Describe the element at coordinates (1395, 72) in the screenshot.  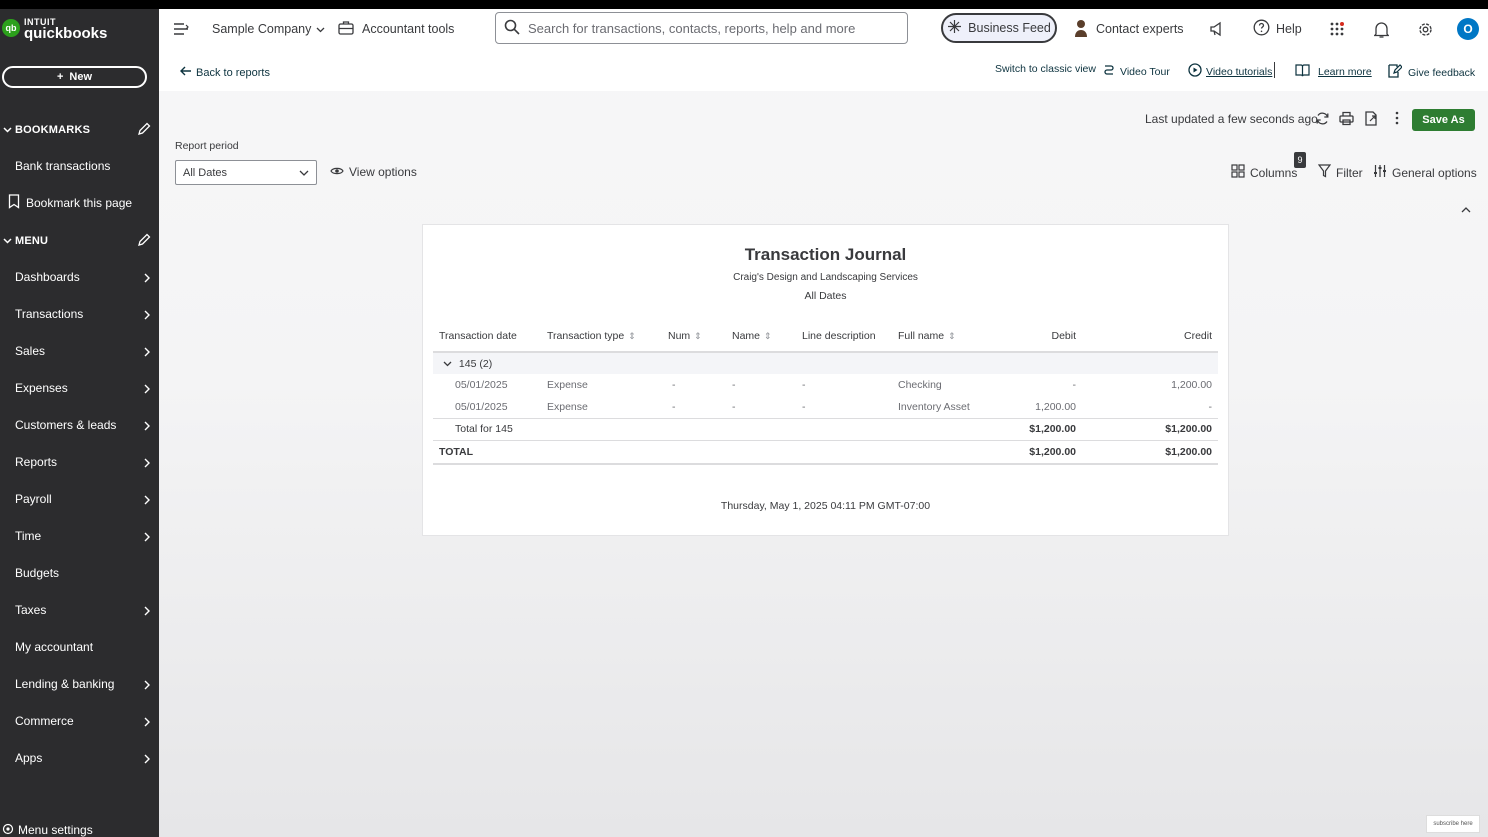
I see `feedback-icon` at that location.